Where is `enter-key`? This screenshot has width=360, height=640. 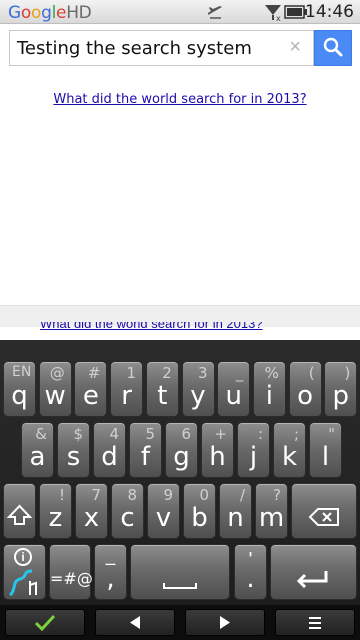 enter-key is located at coordinates (313, 572).